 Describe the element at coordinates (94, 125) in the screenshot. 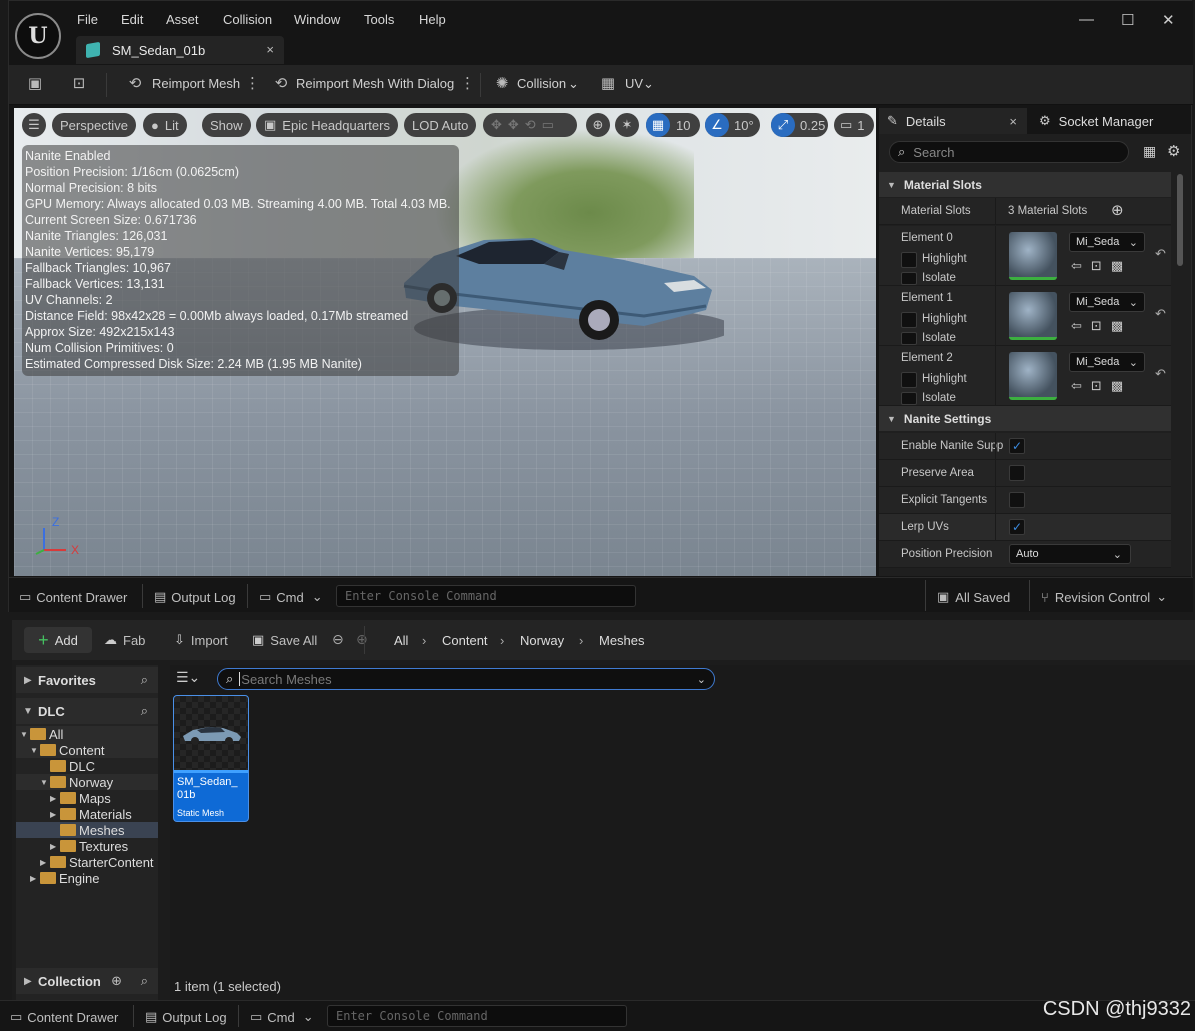

I see `perspective-button: Perspective` at that location.